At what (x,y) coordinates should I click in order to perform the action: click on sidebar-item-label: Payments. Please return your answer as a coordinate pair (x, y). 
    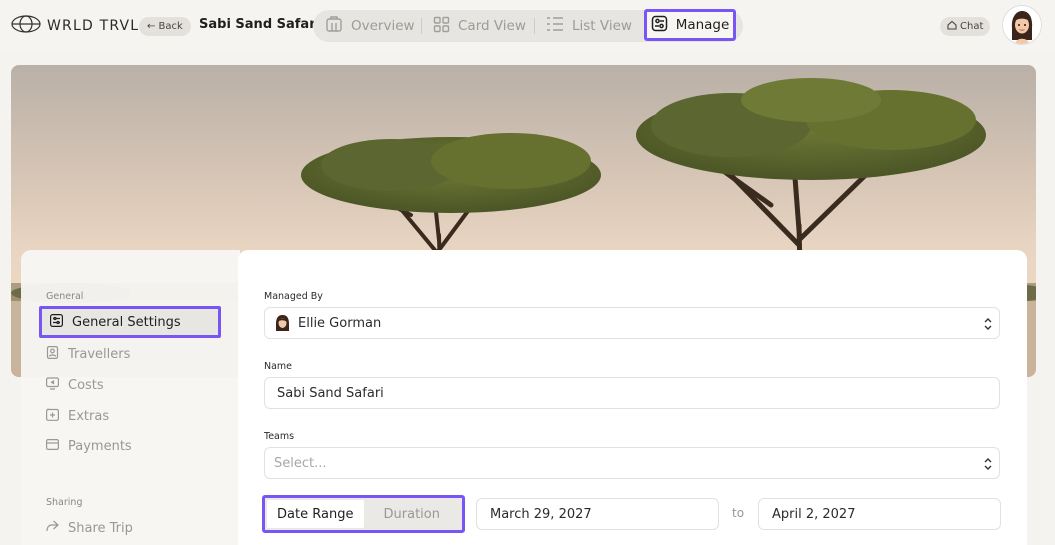
    Looking at the image, I should click on (100, 446).